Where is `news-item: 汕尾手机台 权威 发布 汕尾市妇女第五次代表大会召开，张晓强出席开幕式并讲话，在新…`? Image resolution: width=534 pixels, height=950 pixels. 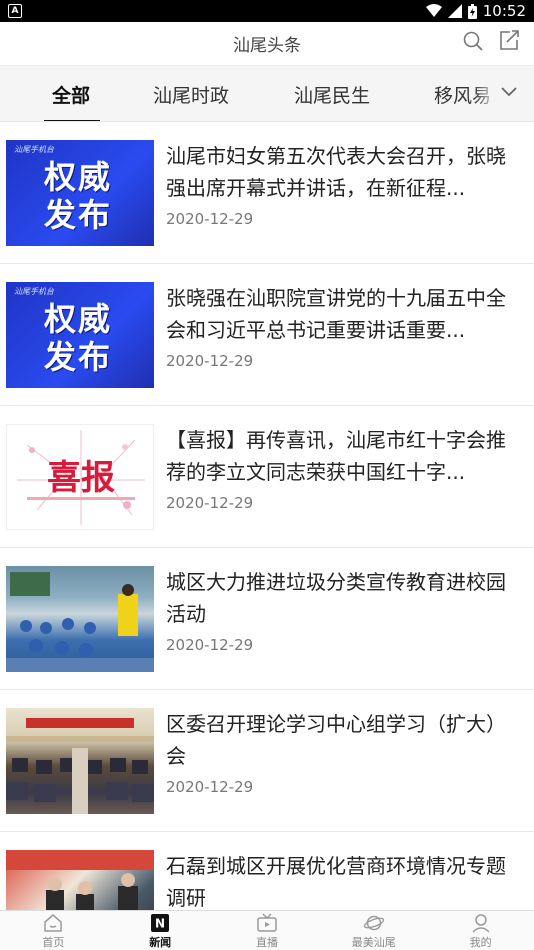 news-item: 汕尾手机台 权威 发布 汕尾市妇女第五次代表大会召开，张晓强出席开幕式并讲话，在新… is located at coordinates (267, 193).